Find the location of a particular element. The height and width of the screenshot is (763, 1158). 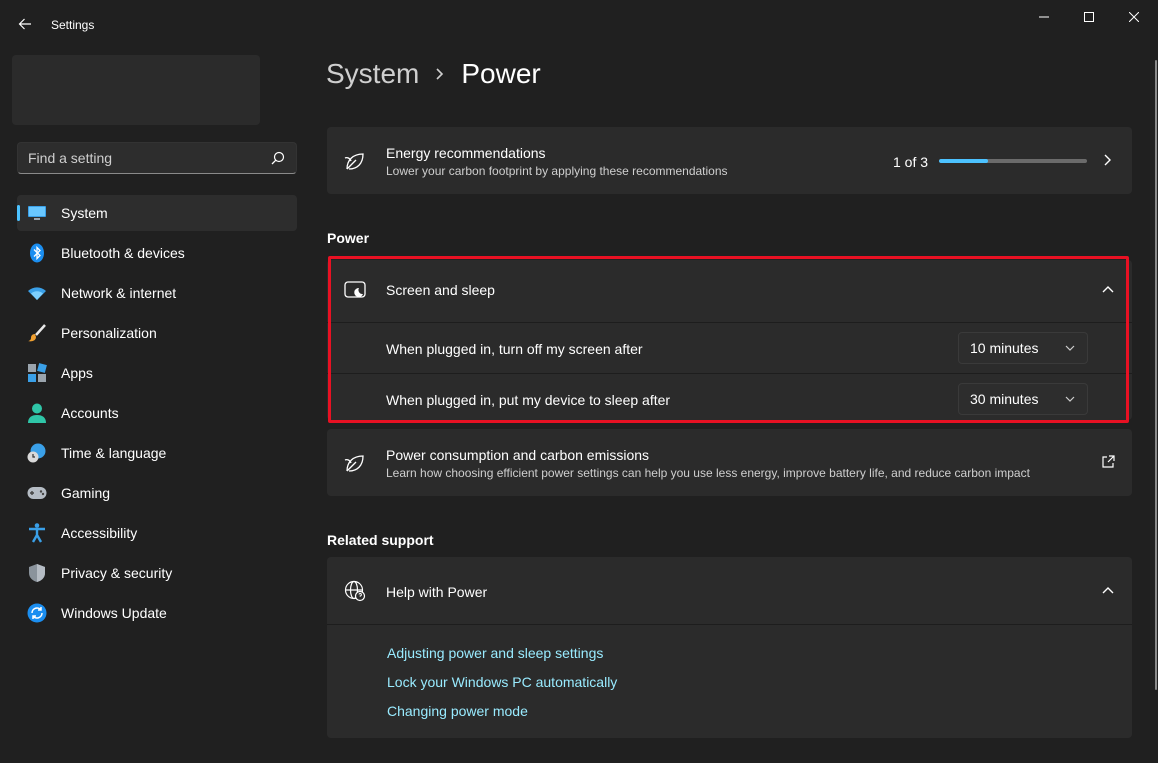

consumption-title: Power consumption and carbon emissions is located at coordinates (518, 455).